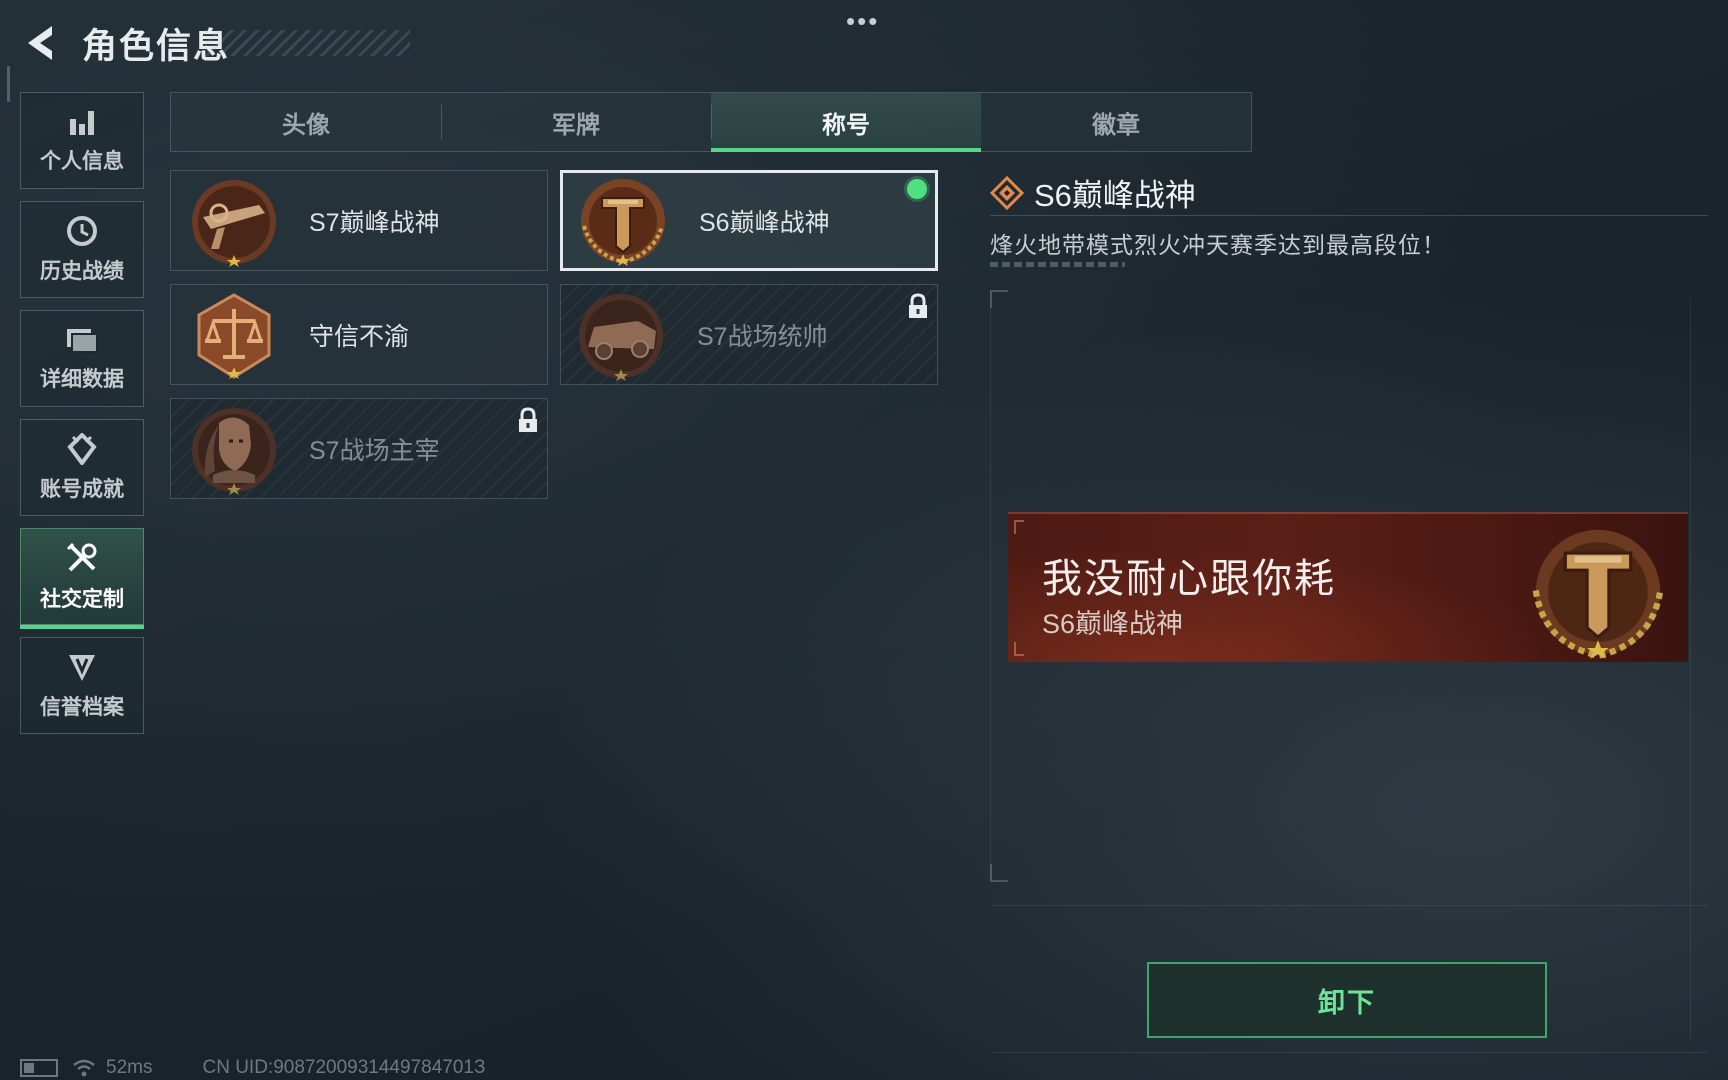 The width and height of the screenshot is (1728, 1080). I want to click on title-card: 守信不渝, so click(359, 334).